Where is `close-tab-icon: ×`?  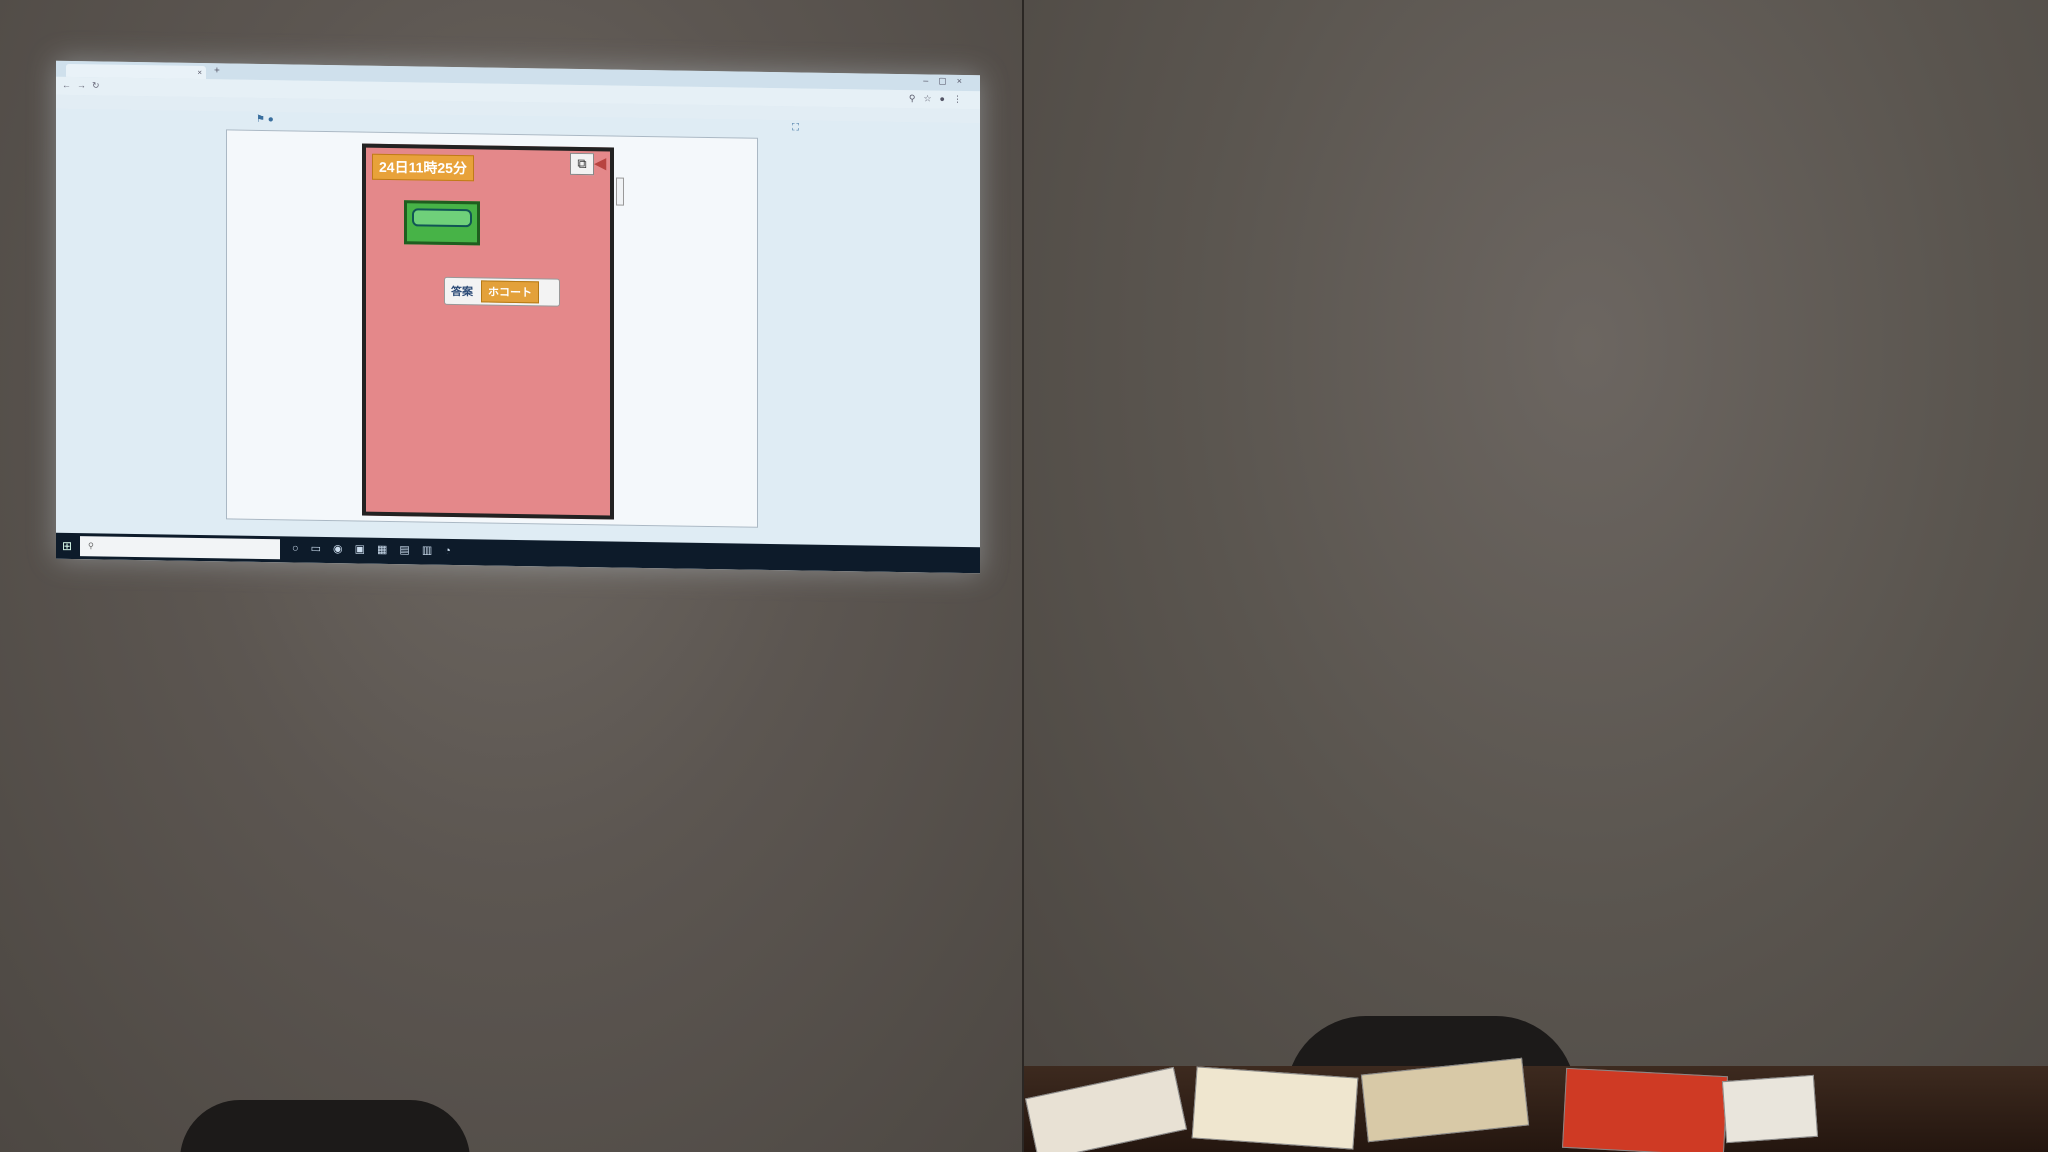 close-tab-icon: × is located at coordinates (199, 72).